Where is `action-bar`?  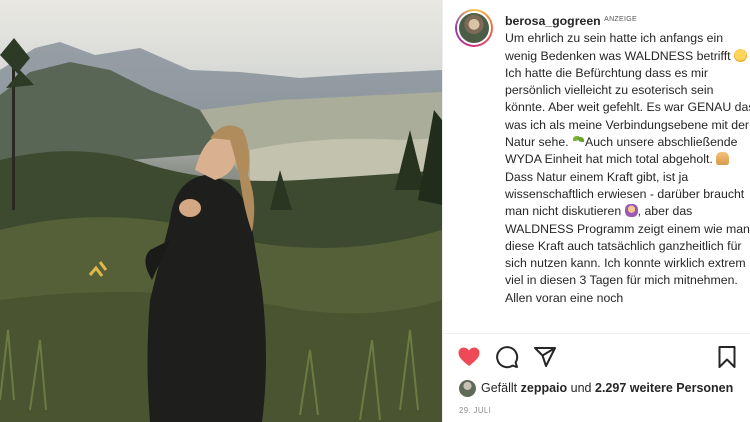 action-bar is located at coordinates (599, 358).